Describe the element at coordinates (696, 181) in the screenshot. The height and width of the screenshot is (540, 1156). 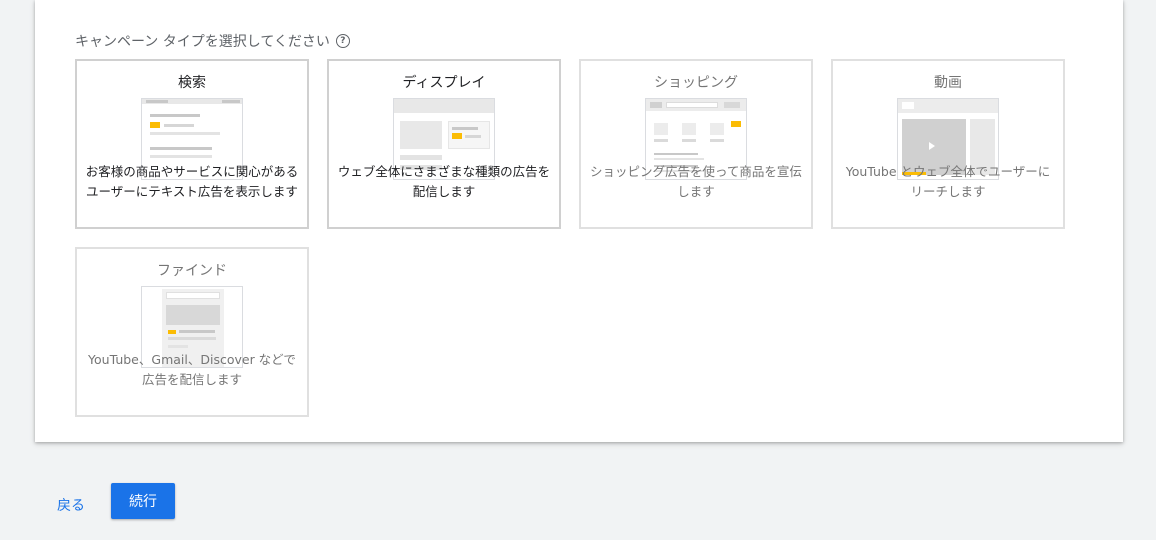
I see `card-description: ショッピング広告を使って商品を宣伝します` at that location.